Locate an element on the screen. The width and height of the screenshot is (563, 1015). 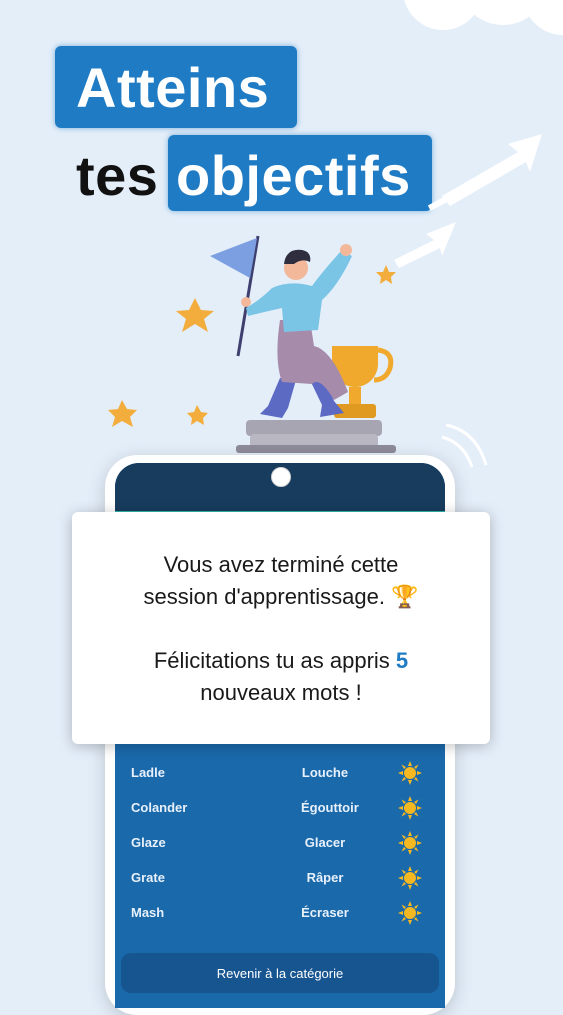
word-row: Mash Écraser is located at coordinates (280, 913).